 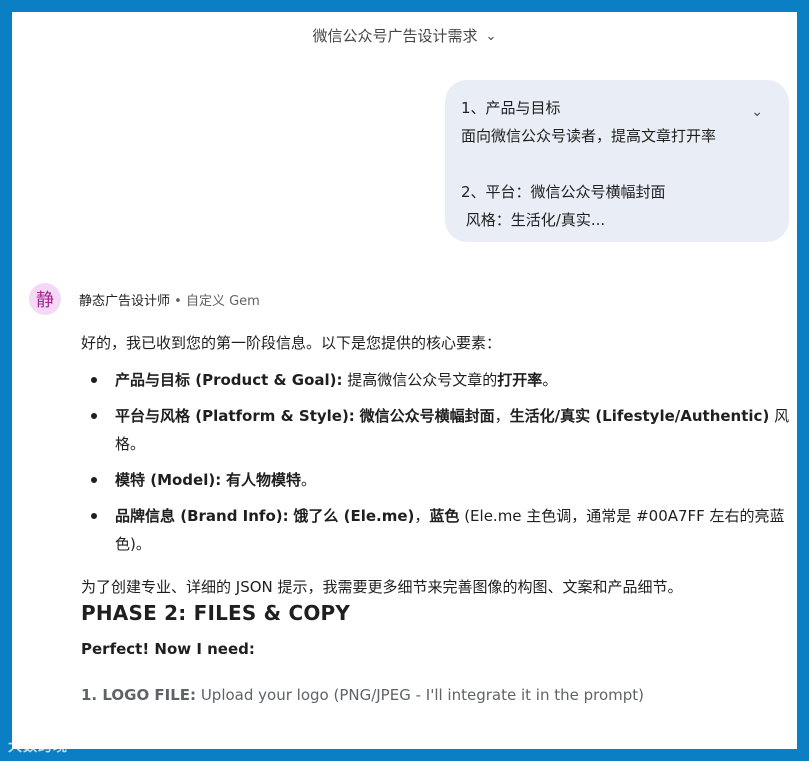 What do you see at coordinates (617, 164) in the screenshot?
I see `user-message-line` at bounding box center [617, 164].